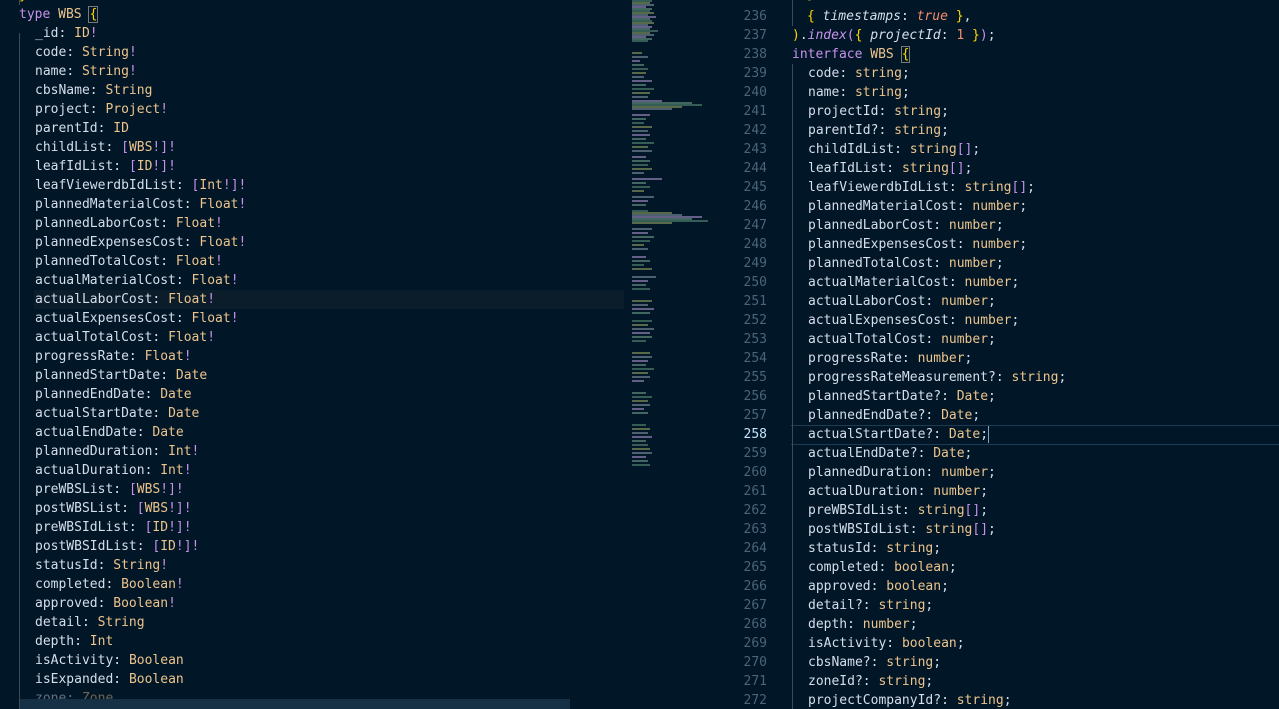 This screenshot has height=709, width=1279. What do you see at coordinates (913, 320) in the screenshot?
I see `ts-field-line: actualExpensesCost: number;` at bounding box center [913, 320].